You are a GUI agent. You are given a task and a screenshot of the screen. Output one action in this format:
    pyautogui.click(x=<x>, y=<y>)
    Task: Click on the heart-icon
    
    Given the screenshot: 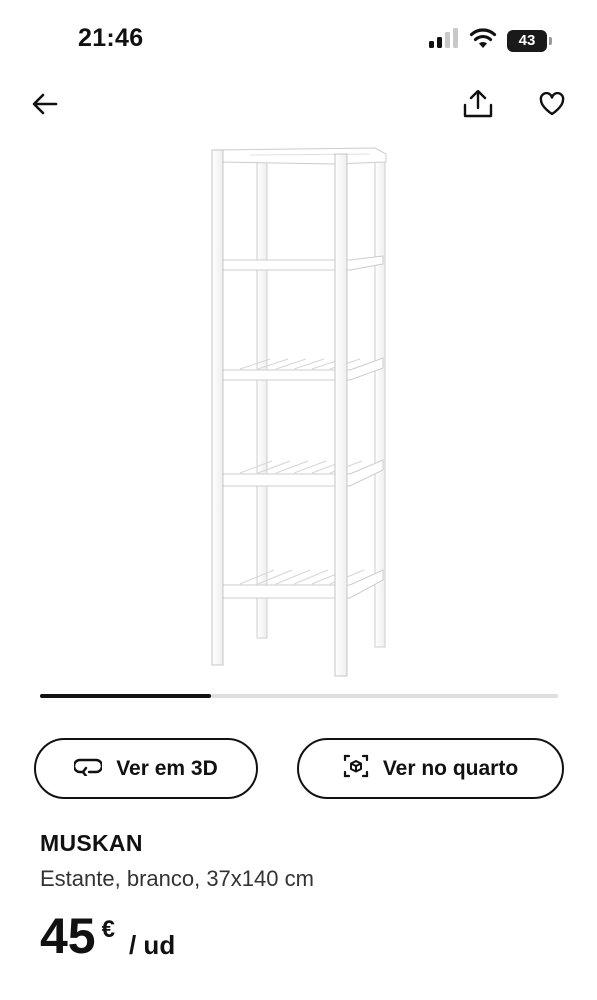 What is the action you would take?
    pyautogui.click(x=552, y=106)
    